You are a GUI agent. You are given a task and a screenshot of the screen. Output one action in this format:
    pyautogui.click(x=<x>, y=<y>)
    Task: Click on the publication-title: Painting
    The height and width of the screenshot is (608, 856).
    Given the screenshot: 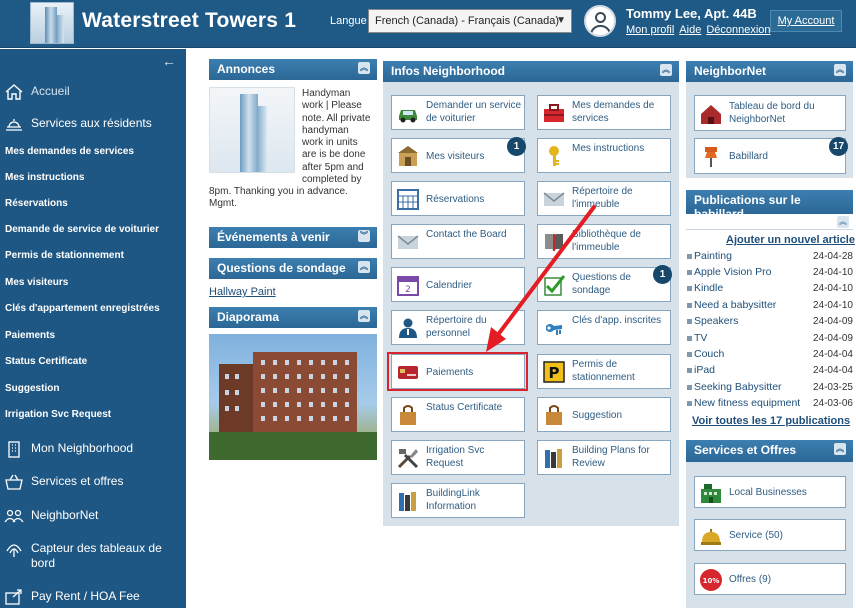 What is the action you would take?
    pyautogui.click(x=713, y=256)
    